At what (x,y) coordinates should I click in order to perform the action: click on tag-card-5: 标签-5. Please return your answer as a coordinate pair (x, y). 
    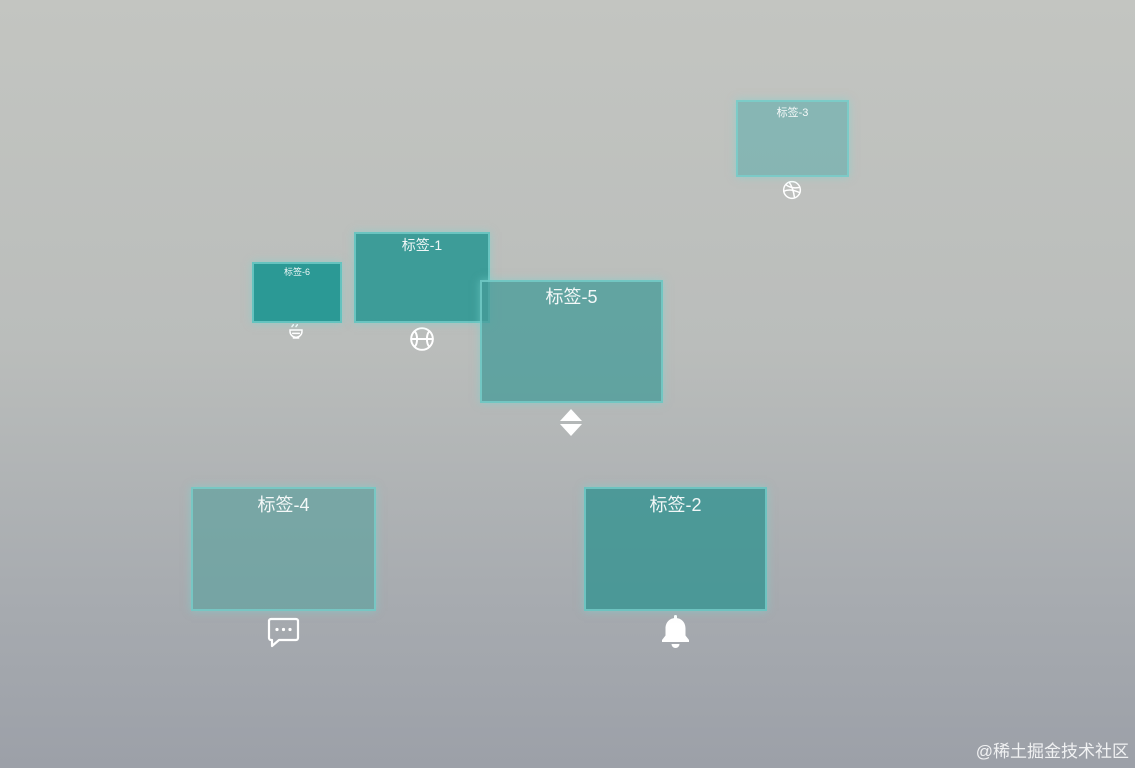
    Looking at the image, I should click on (571, 341).